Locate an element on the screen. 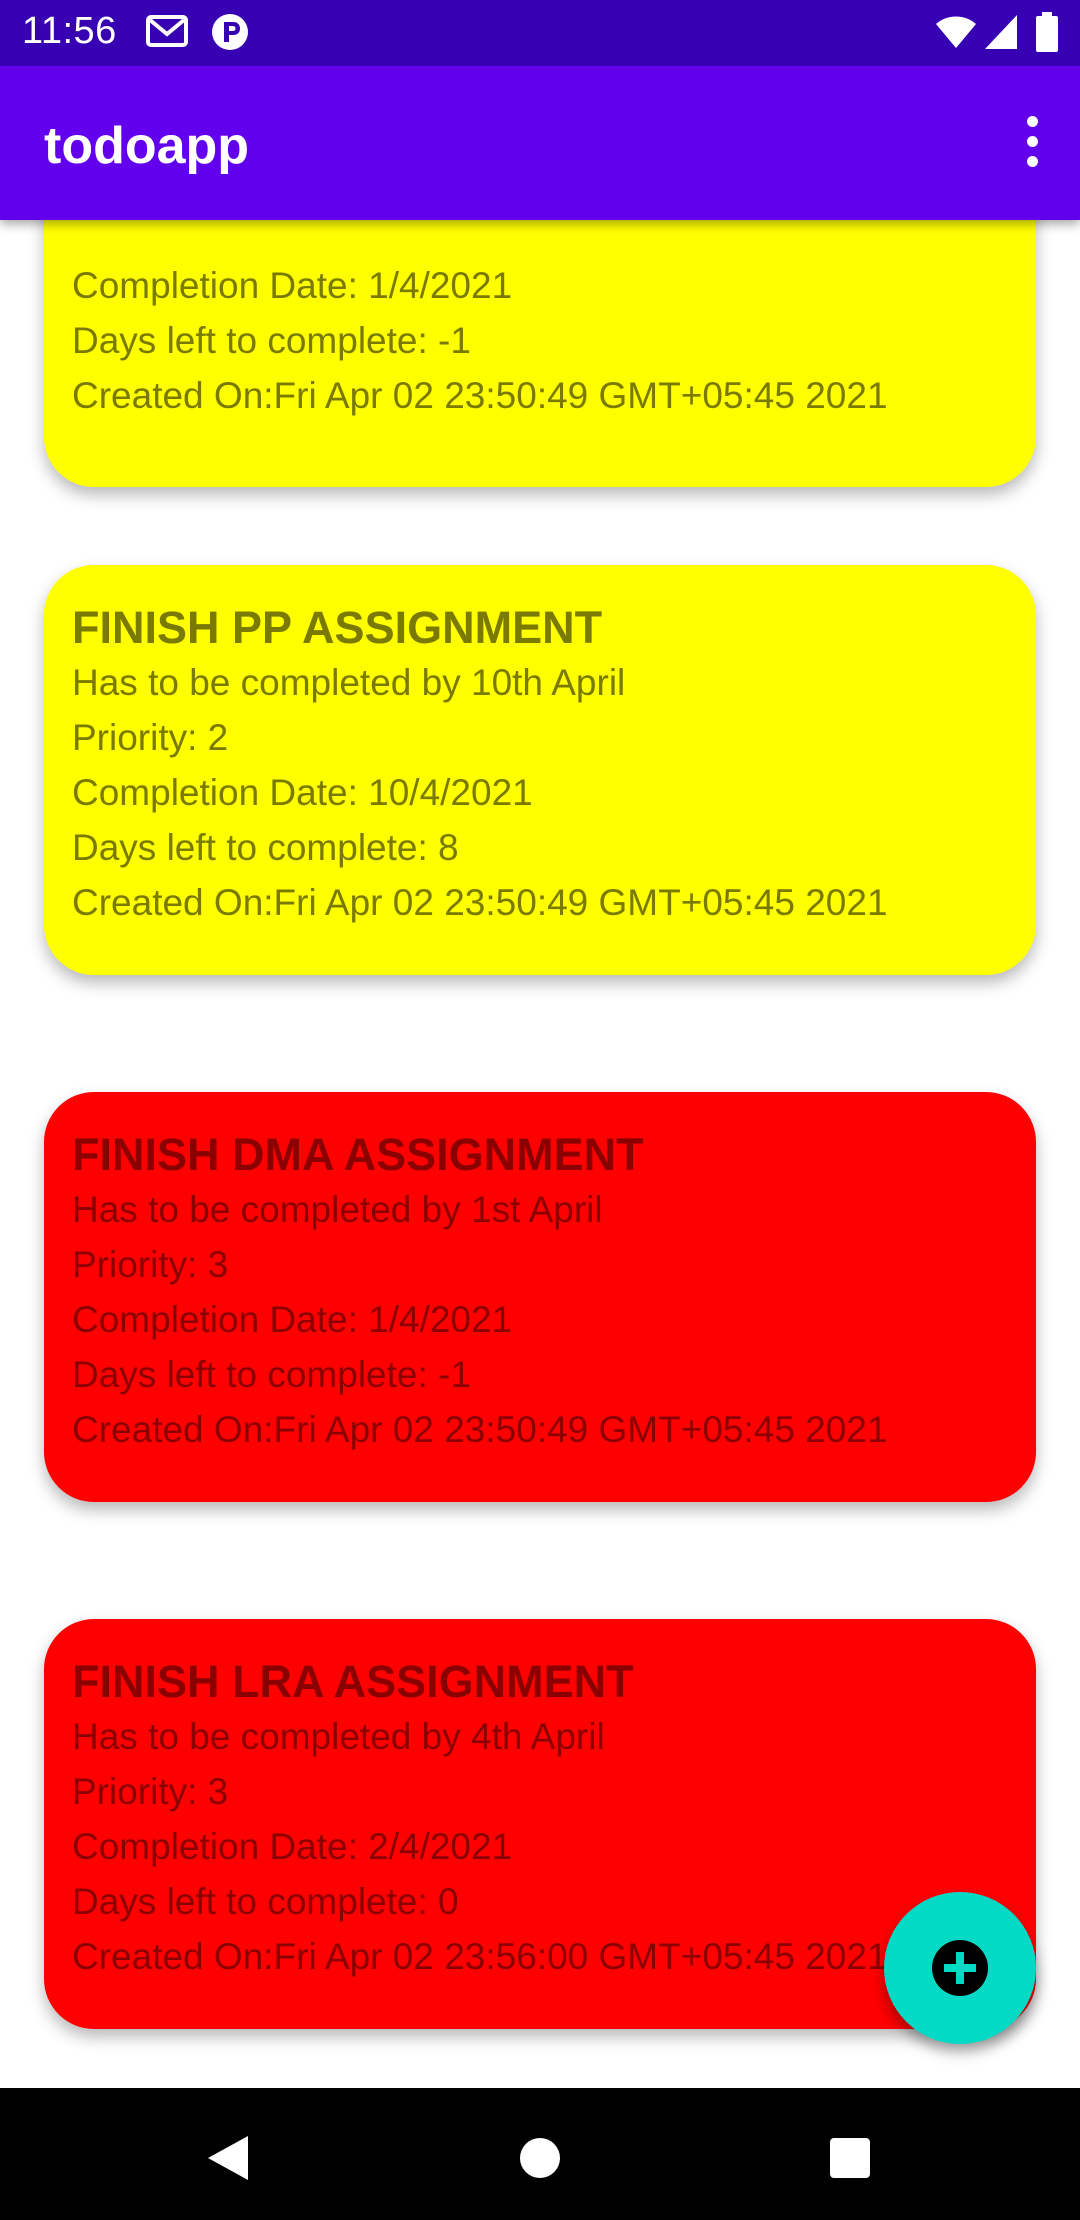  home-button is located at coordinates (540, 2158).